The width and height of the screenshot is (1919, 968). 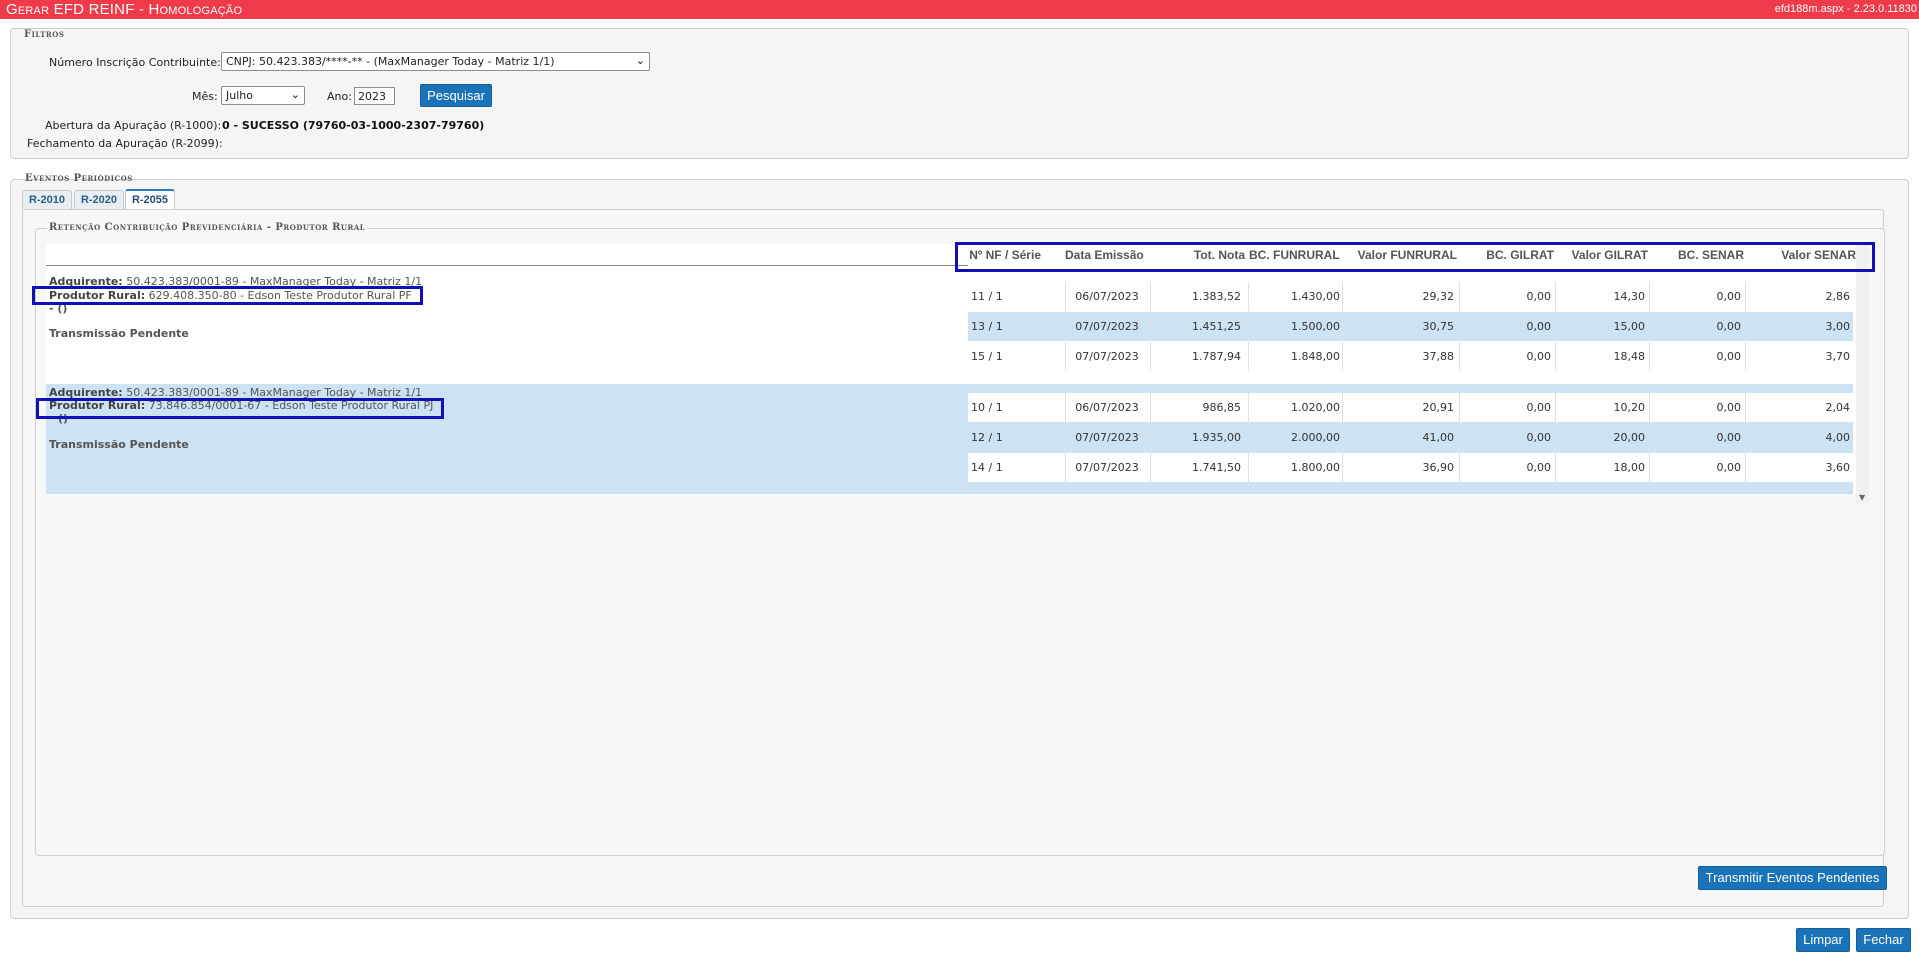 What do you see at coordinates (1629, 326) in the screenshot?
I see `table-cell: 15,00` at bounding box center [1629, 326].